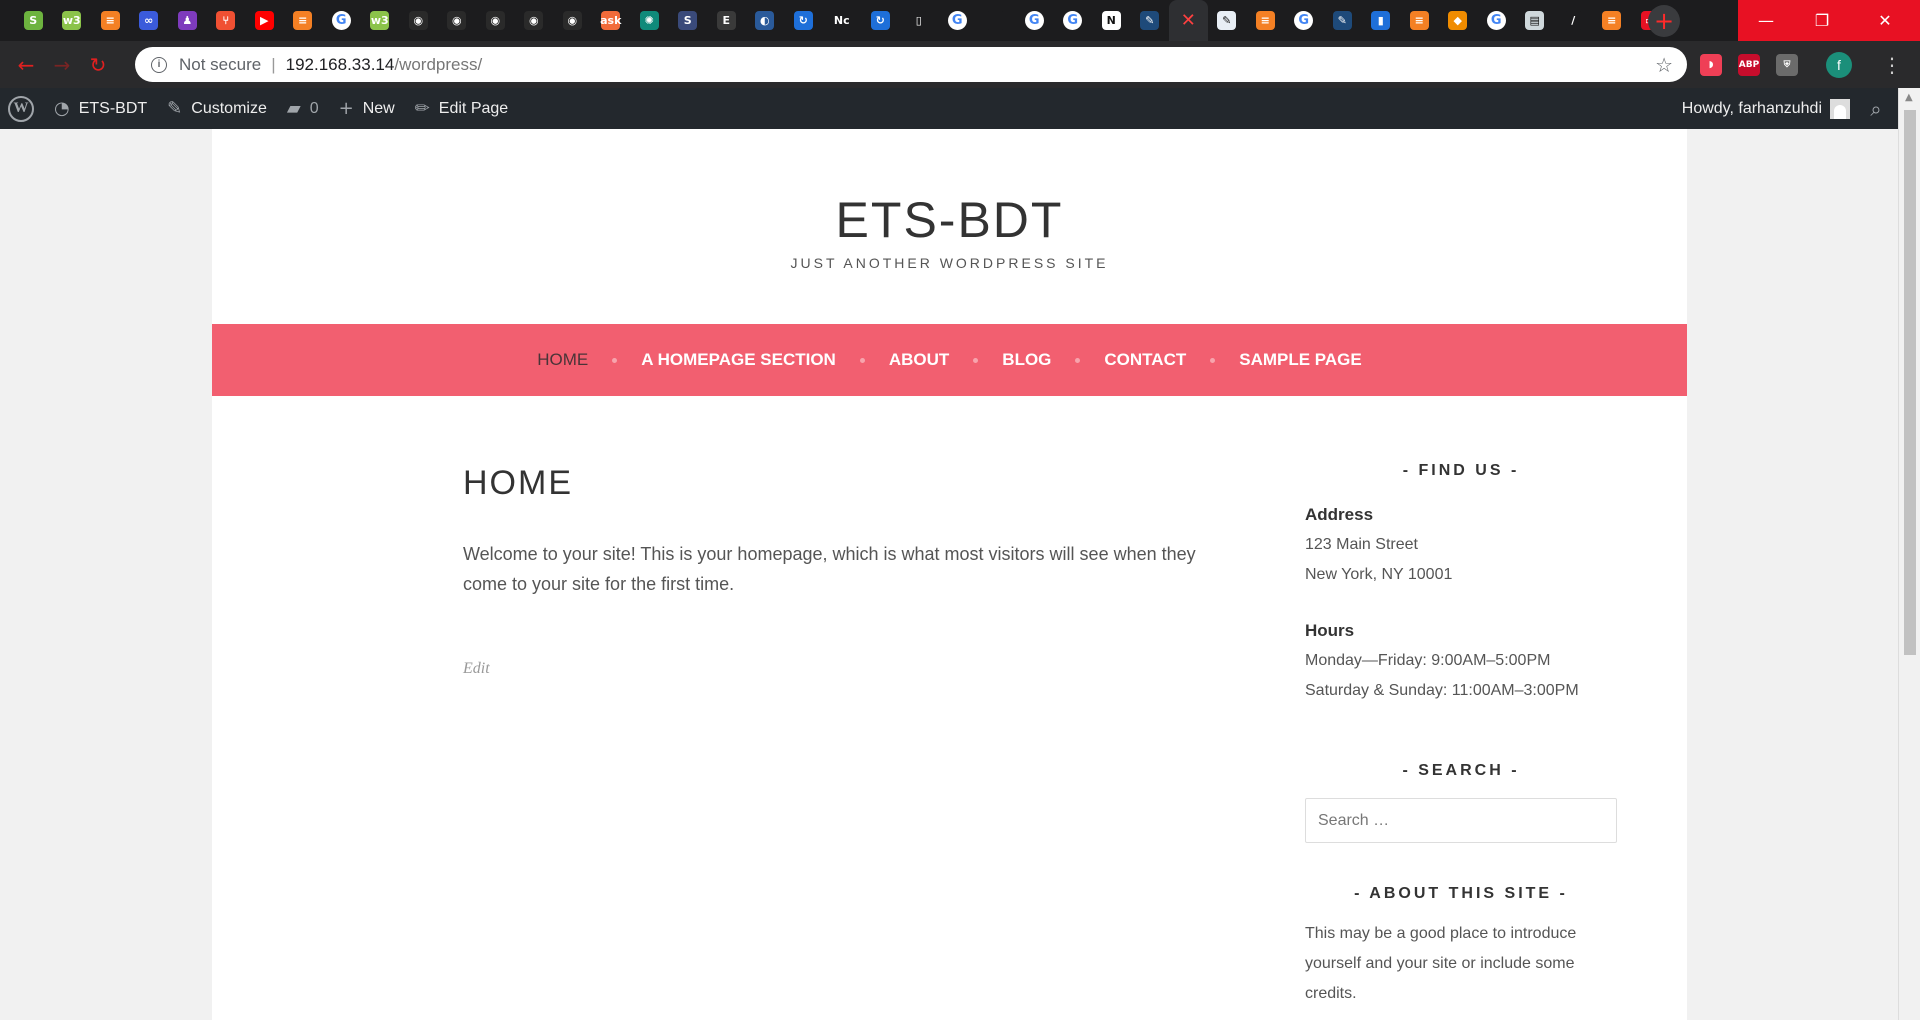 This screenshot has width=1920, height=1020. I want to click on new-tab-button: +, so click(1664, 21).